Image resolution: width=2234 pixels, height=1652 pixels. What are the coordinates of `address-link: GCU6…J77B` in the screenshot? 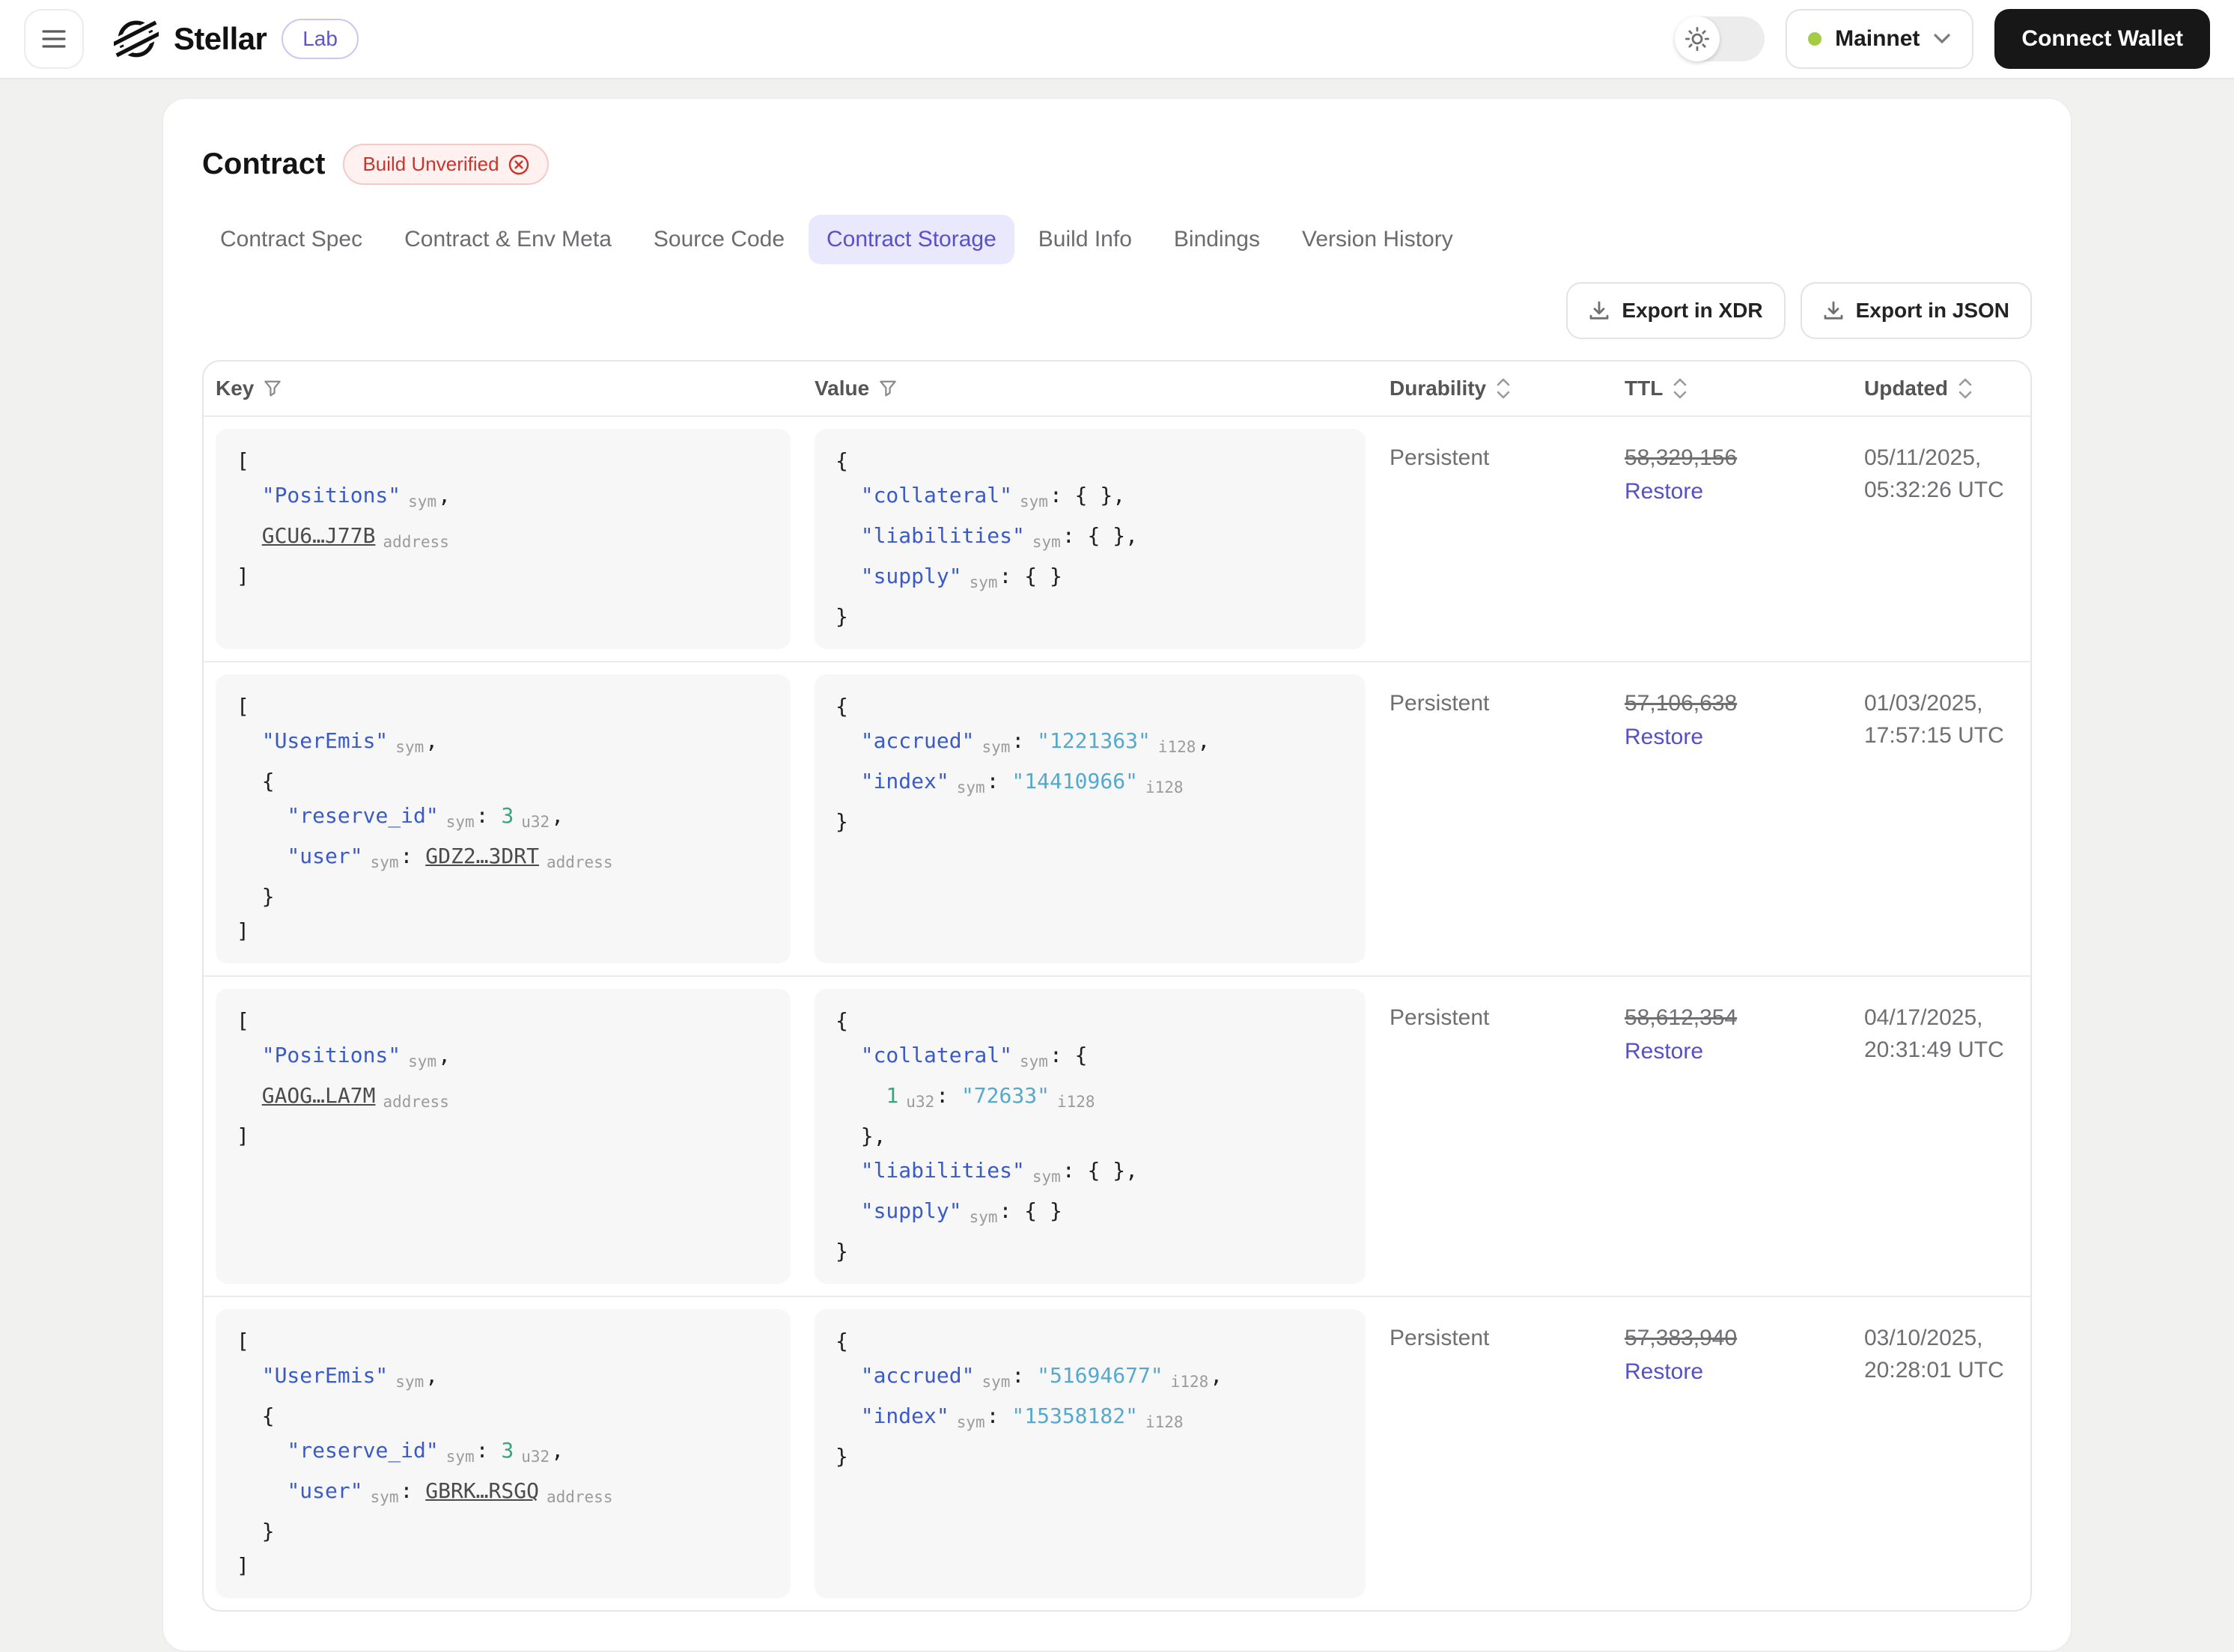 It's located at (319, 535).